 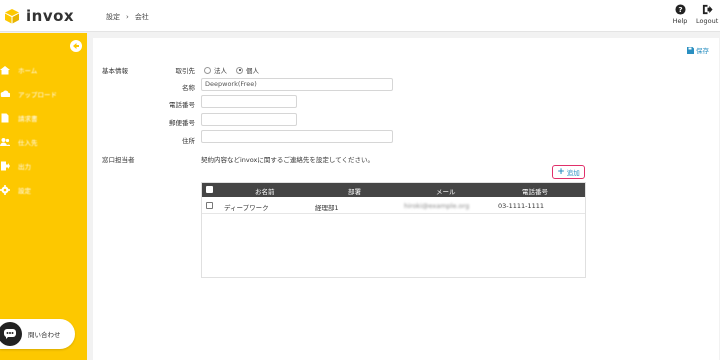 What do you see at coordinates (44, 335) in the screenshot?
I see `contact-label: 問い合わせ` at bounding box center [44, 335].